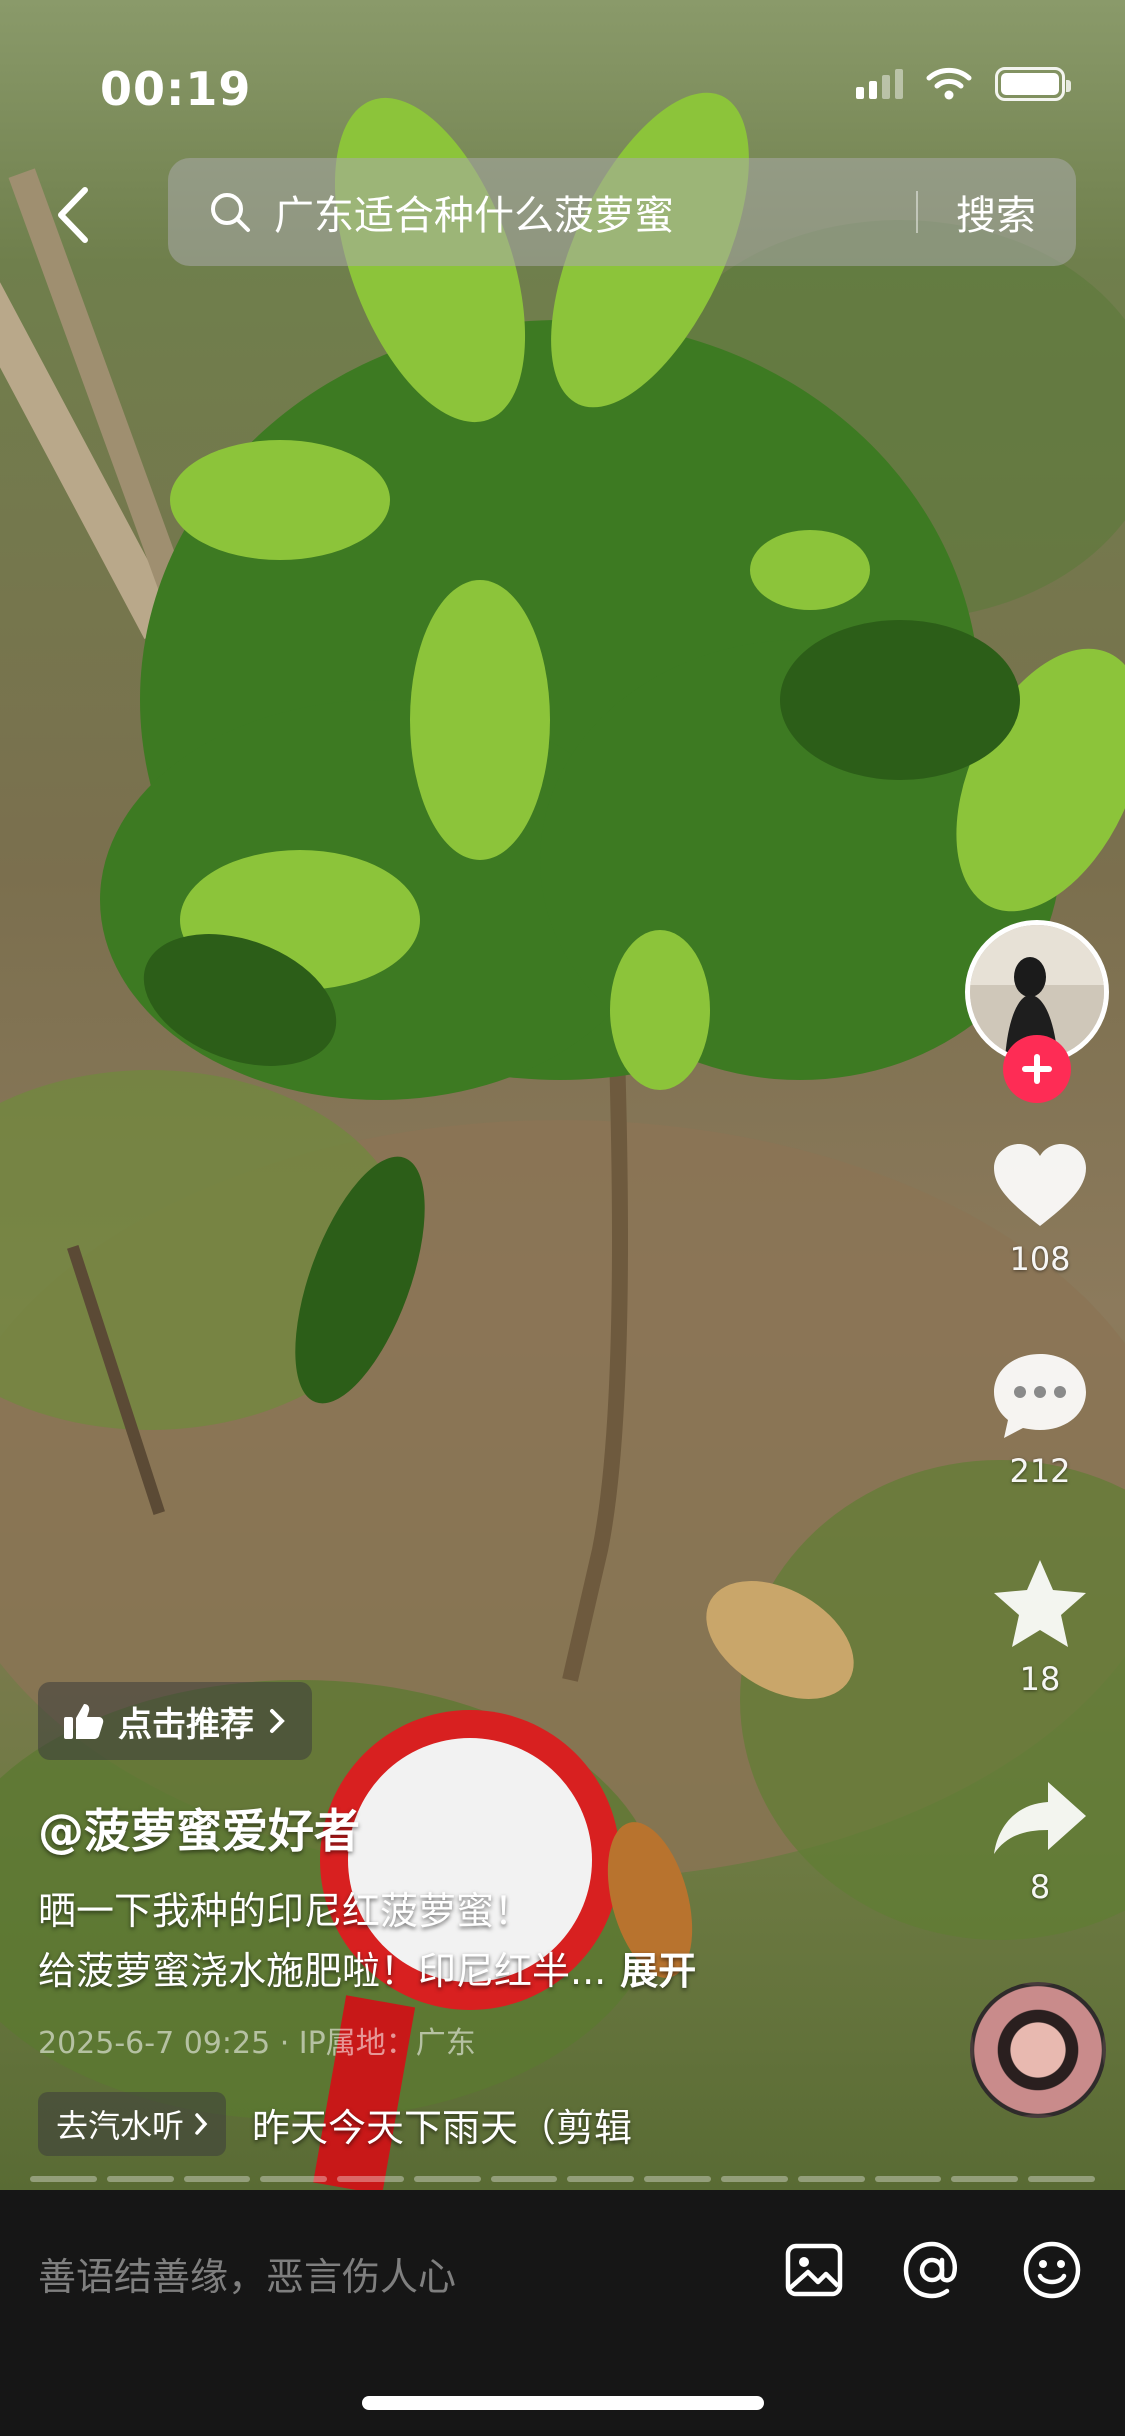 The image size is (1125, 2436). I want to click on status-icons, so click(963, 84).